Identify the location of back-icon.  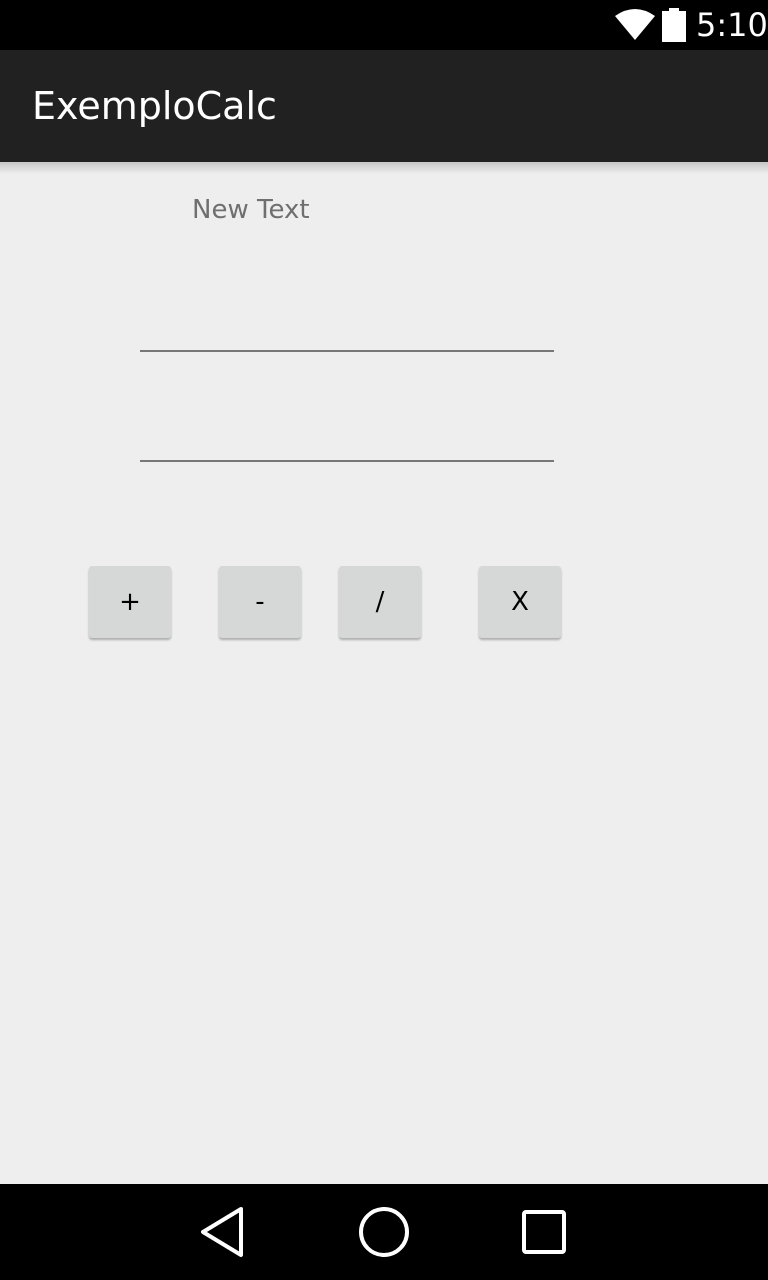
(224, 1232).